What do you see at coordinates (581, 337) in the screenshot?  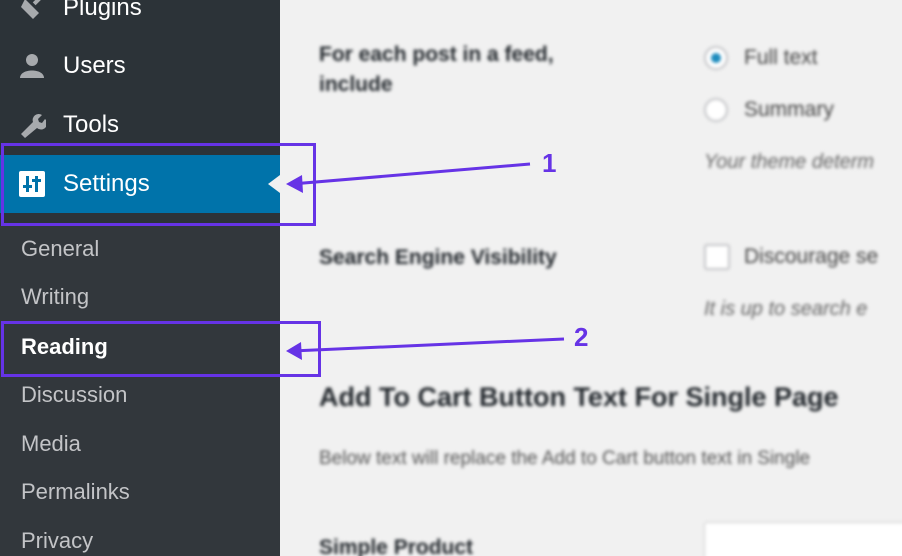 I see `callout-number-2: 2` at bounding box center [581, 337].